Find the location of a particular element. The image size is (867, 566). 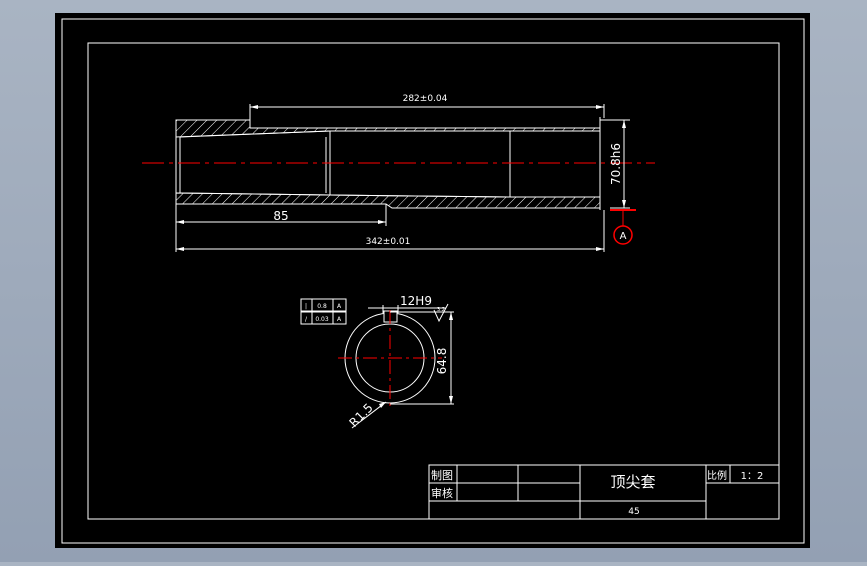

dim-bottom-length: 85 is located at coordinates (280, 216).